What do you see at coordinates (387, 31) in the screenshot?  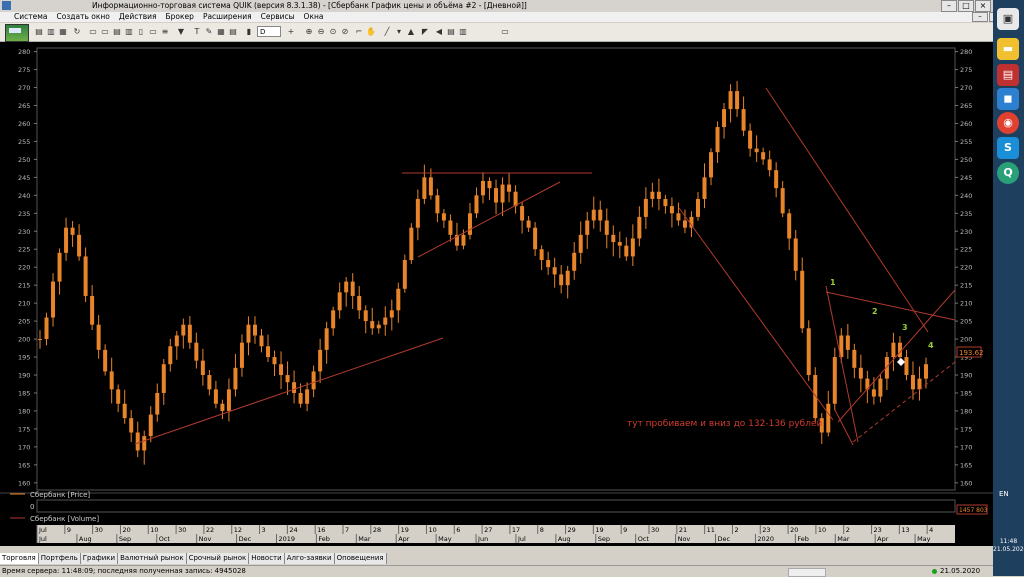 I see `line-tool-icon: ╱` at bounding box center [387, 31].